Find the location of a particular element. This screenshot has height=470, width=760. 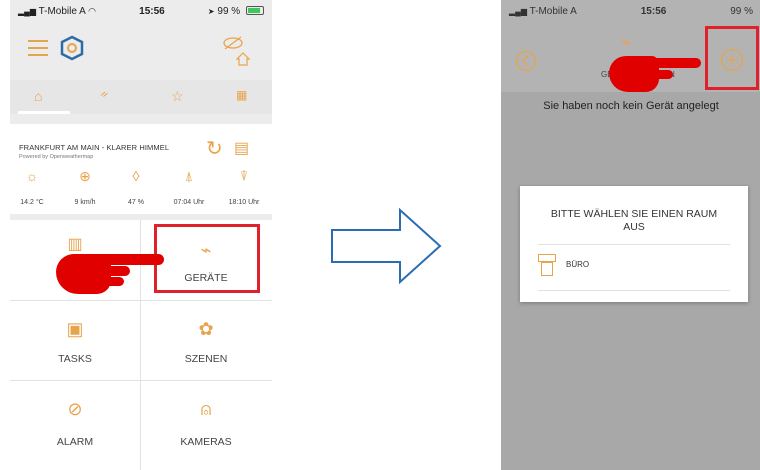

arrow-right-icon is located at coordinates (386, 246).